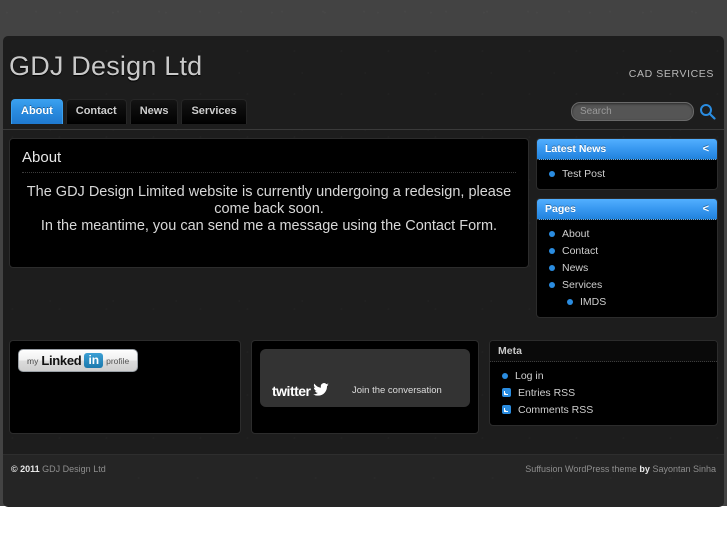 This screenshot has height=545, width=727. I want to click on twitter-banner: twitter Join the conversation, so click(365, 378).